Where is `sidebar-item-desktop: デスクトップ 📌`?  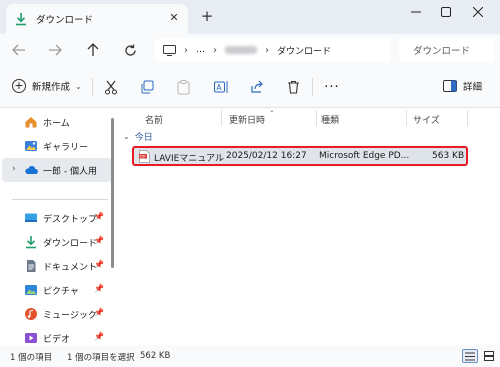
sidebar-item-desktop: デスクトップ 📌 is located at coordinates (56, 218).